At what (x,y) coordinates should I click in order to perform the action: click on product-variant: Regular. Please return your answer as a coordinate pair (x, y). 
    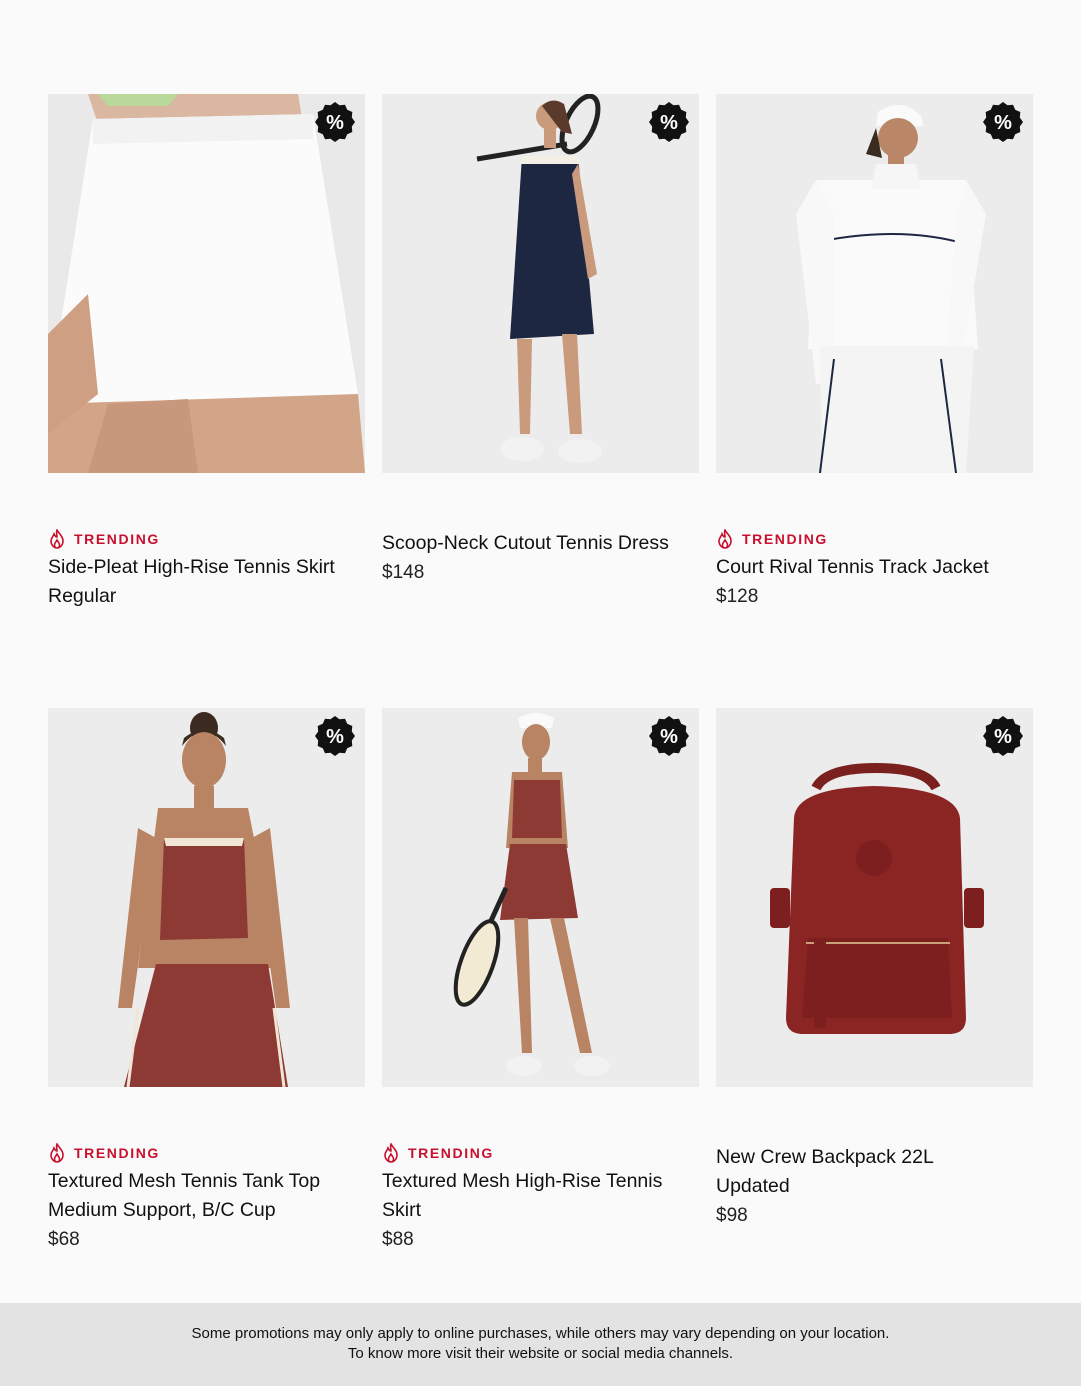
    Looking at the image, I should click on (82, 596).